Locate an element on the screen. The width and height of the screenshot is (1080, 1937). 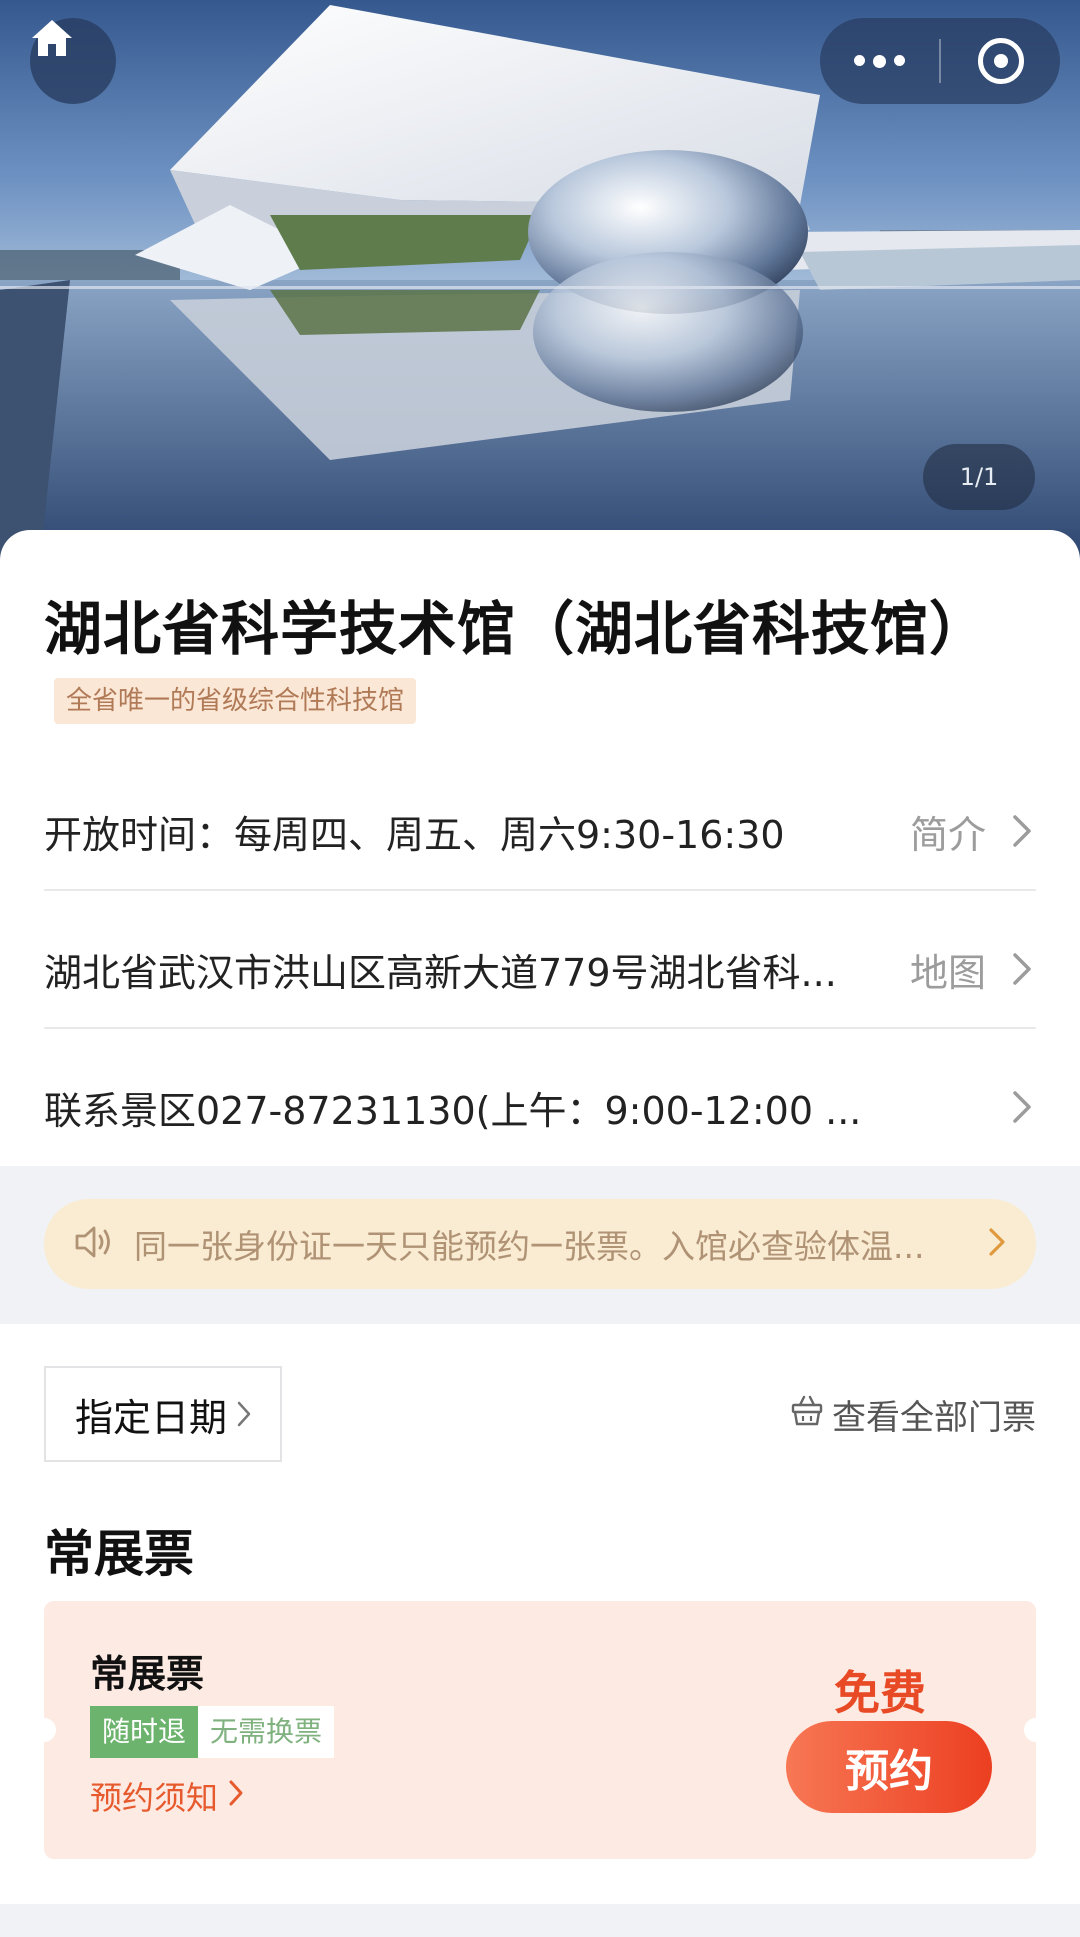
ticket-card: 常展票 随时退 无需换票 预约须知 免费 预约 is located at coordinates (540, 1730).